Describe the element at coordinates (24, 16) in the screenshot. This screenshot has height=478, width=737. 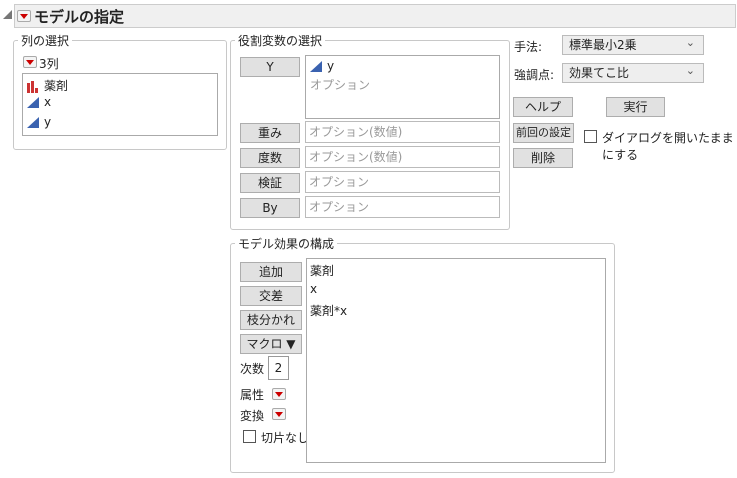
I see `red-triangle-menu-icon` at that location.